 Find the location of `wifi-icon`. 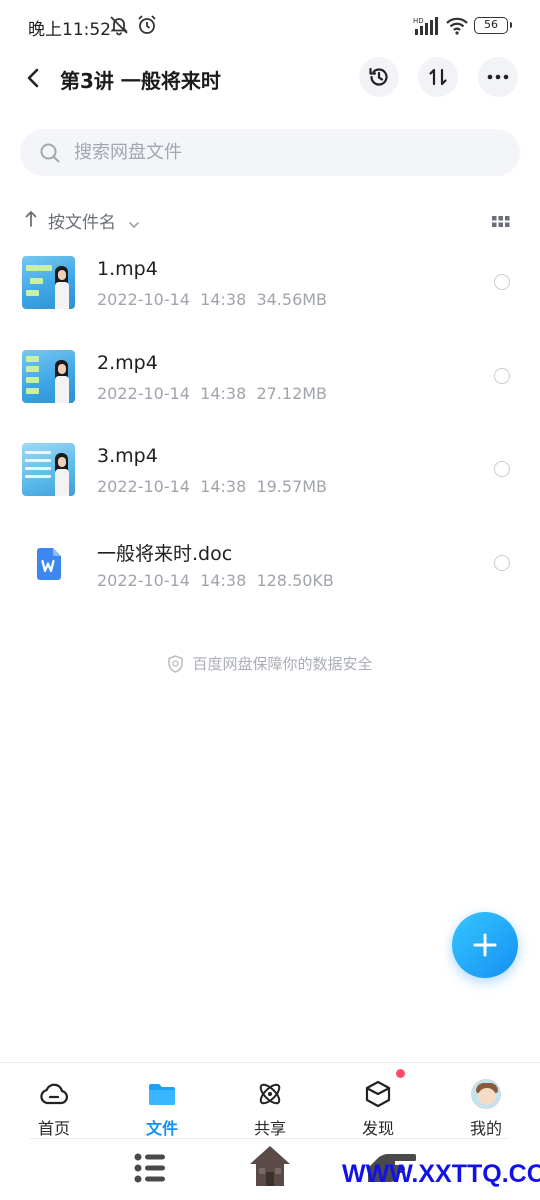

wifi-icon is located at coordinates (457, 28).